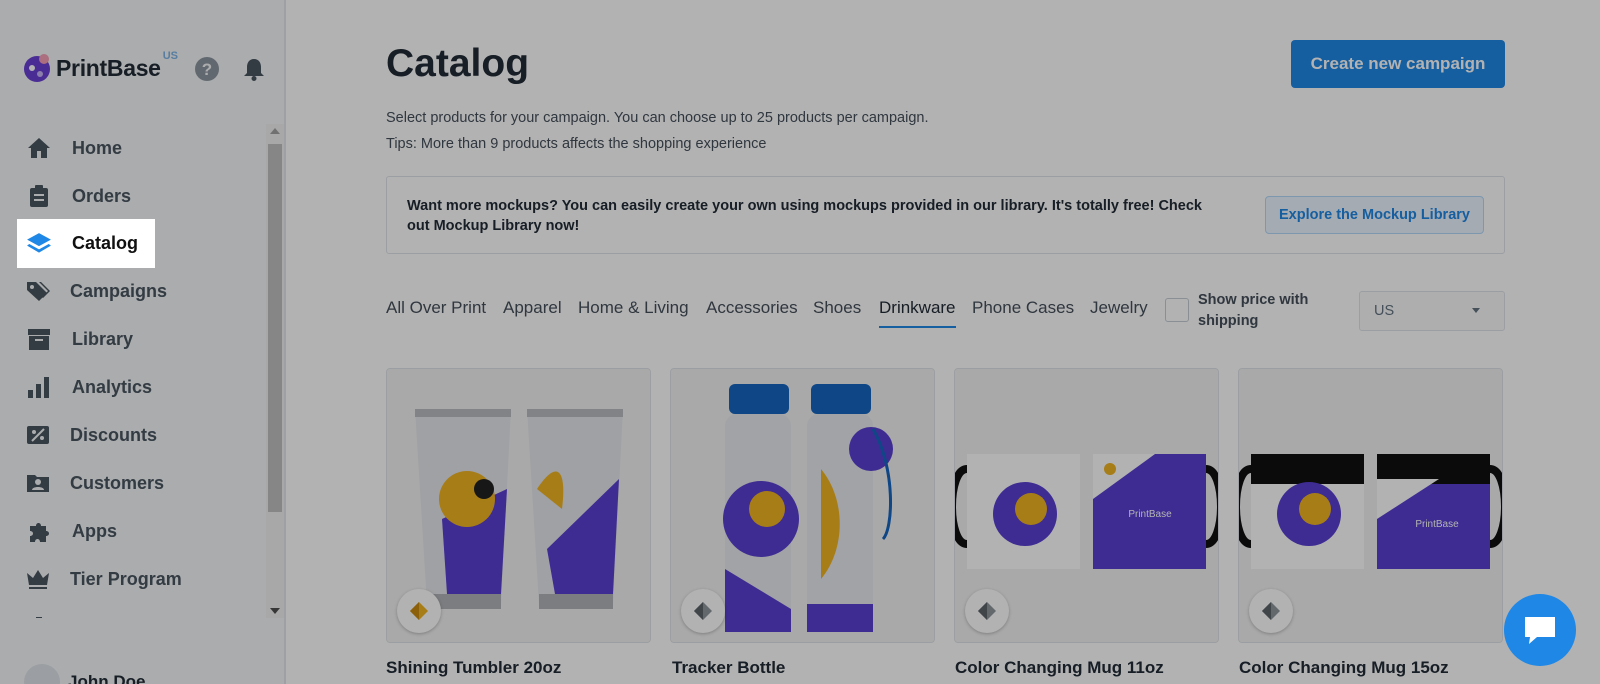  I want to click on brand-region: US, so click(170, 56).